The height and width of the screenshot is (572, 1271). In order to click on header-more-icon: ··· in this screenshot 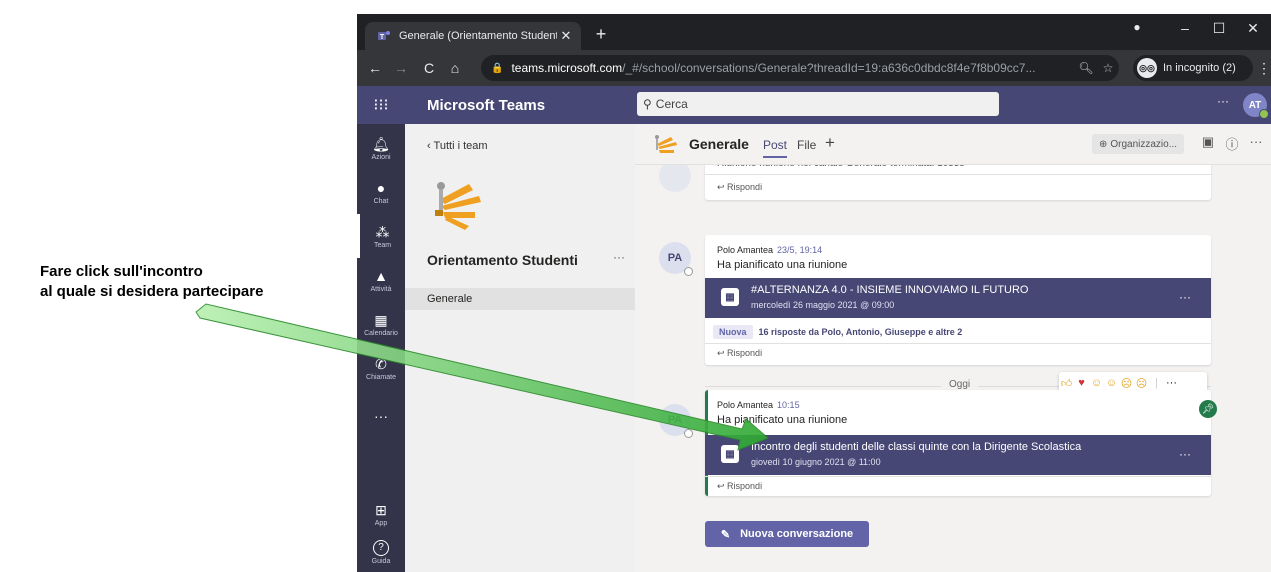, I will do `click(1223, 101)`.